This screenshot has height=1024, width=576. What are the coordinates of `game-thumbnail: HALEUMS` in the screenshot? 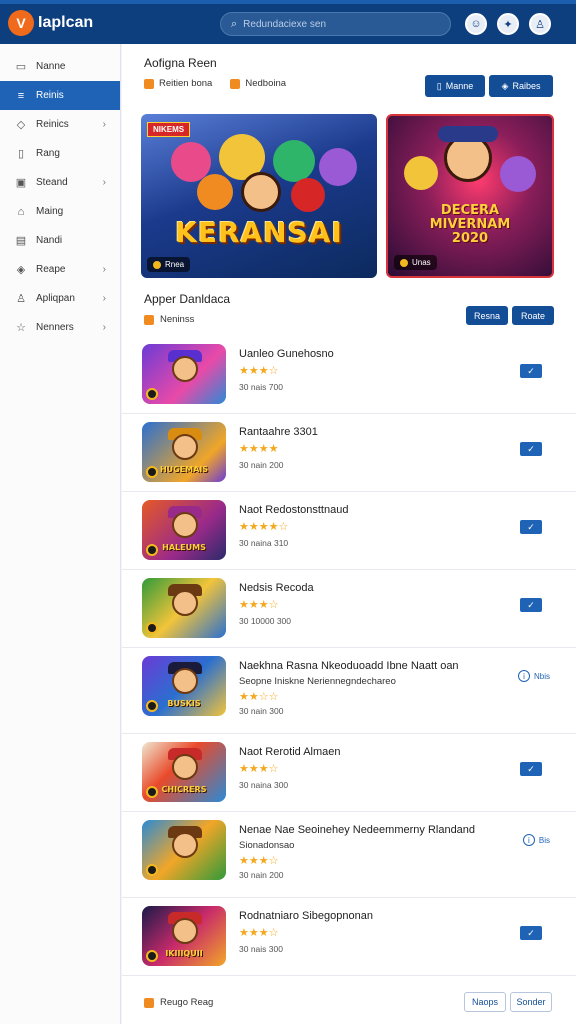 It's located at (184, 530).